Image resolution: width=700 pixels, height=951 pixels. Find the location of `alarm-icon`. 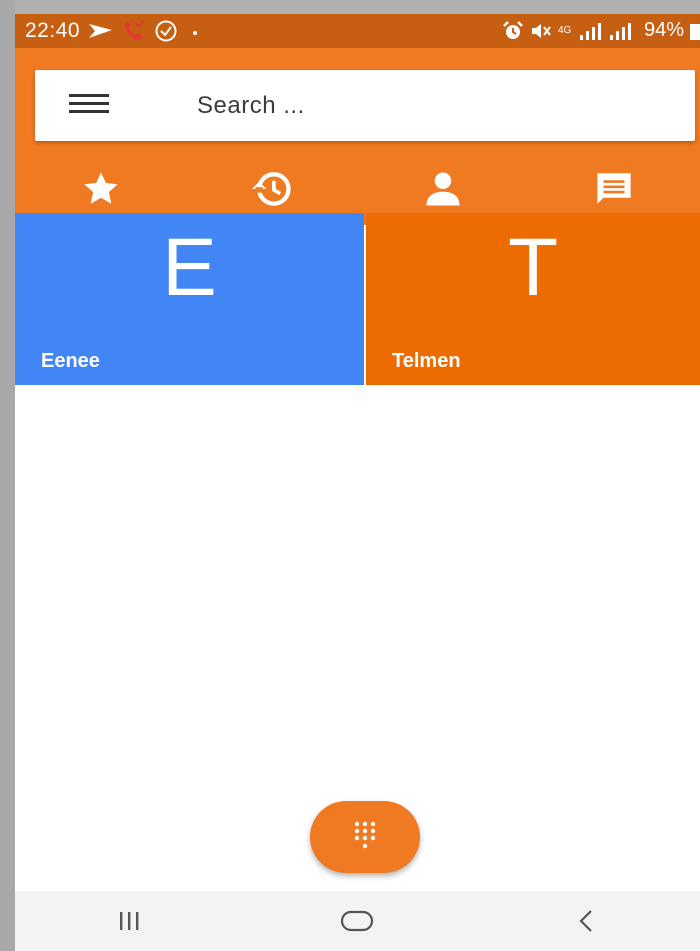

alarm-icon is located at coordinates (513, 30).